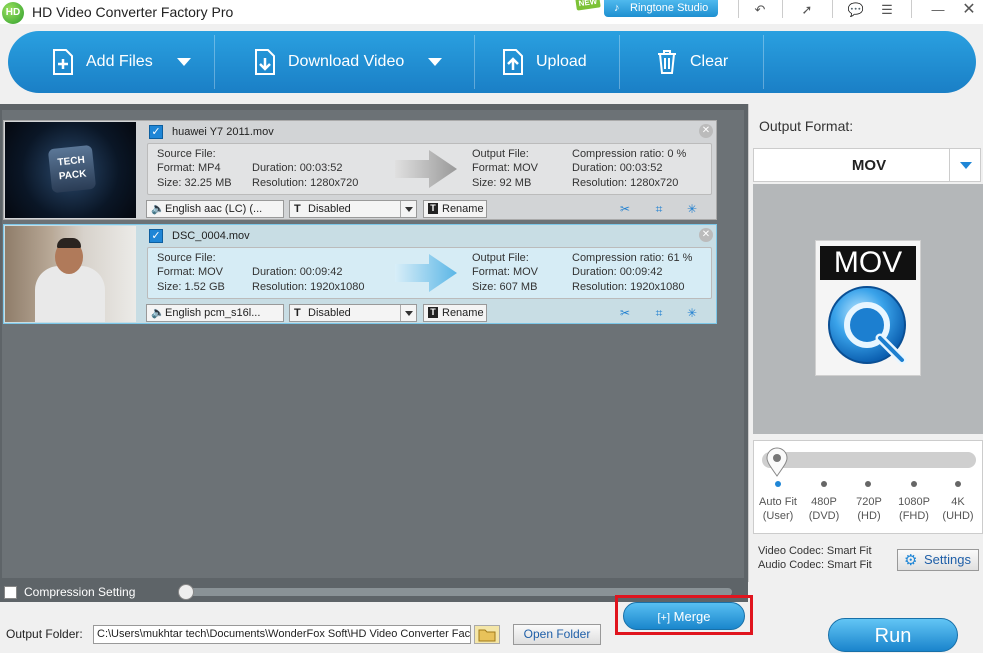  I want to click on quality-option-detail: (DVD), so click(824, 516).